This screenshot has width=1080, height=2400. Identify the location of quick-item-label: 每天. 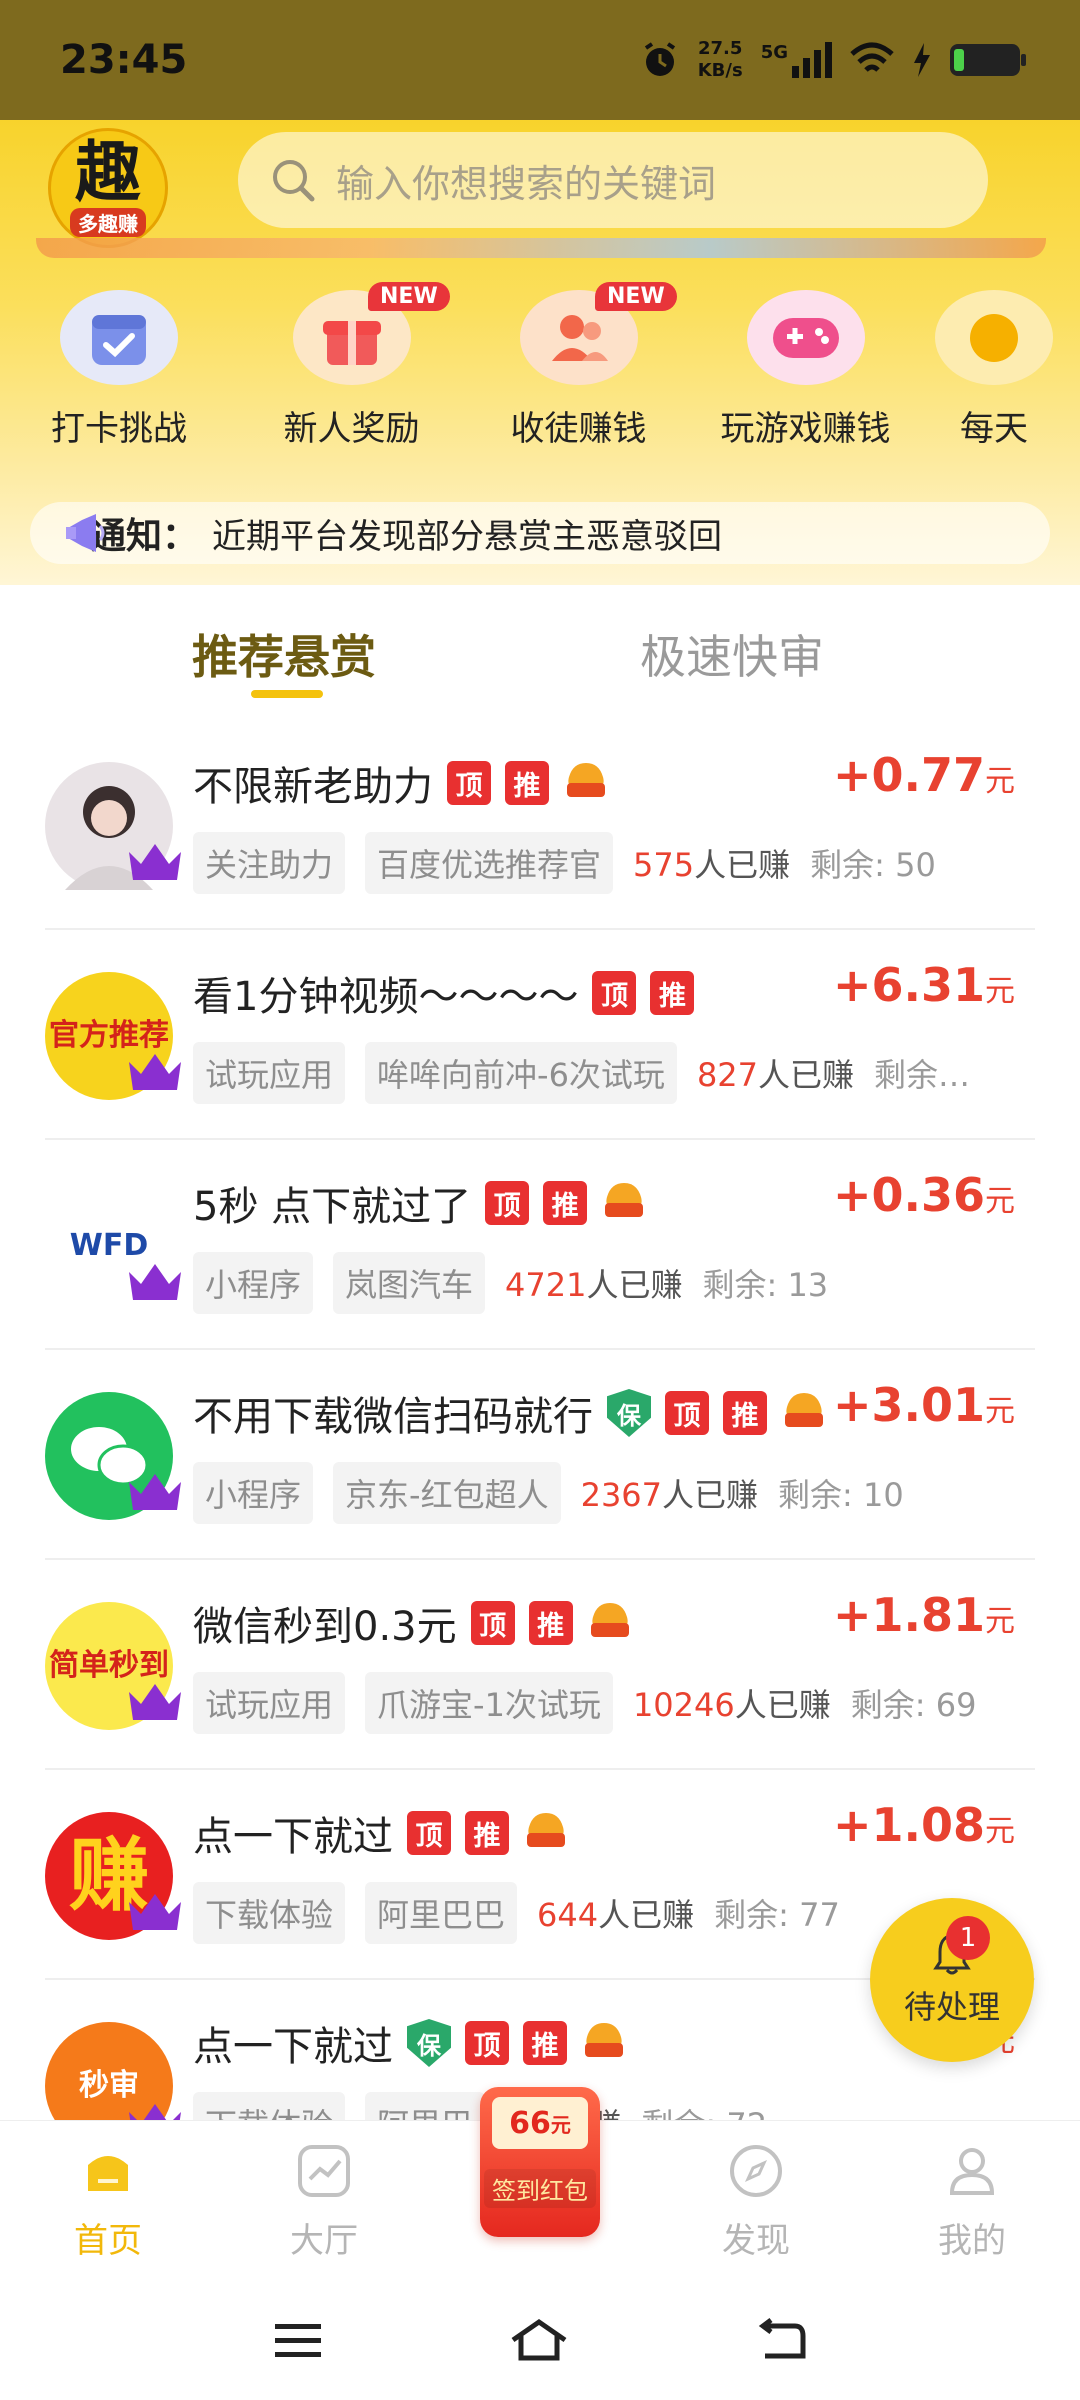
(994, 429).